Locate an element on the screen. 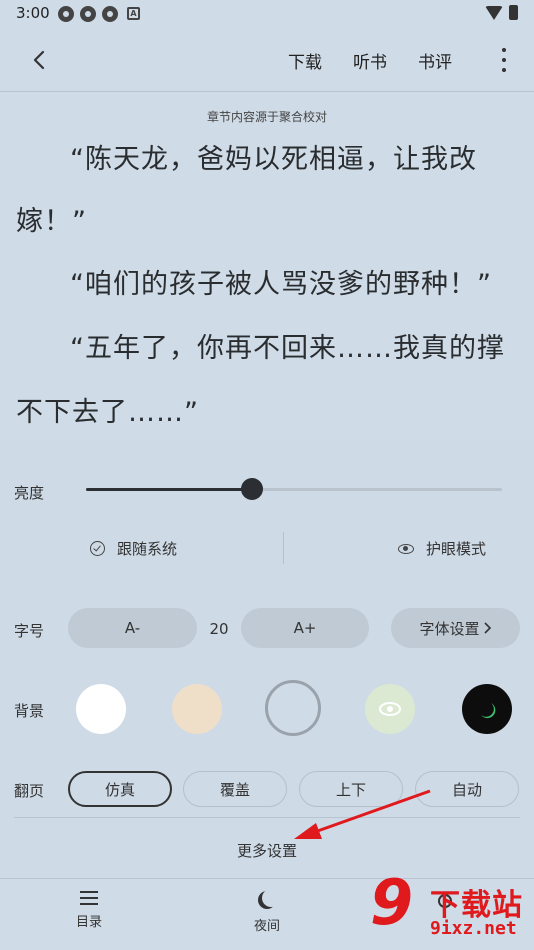 The height and width of the screenshot is (950, 534). background-swatch-beige is located at coordinates (197, 709).